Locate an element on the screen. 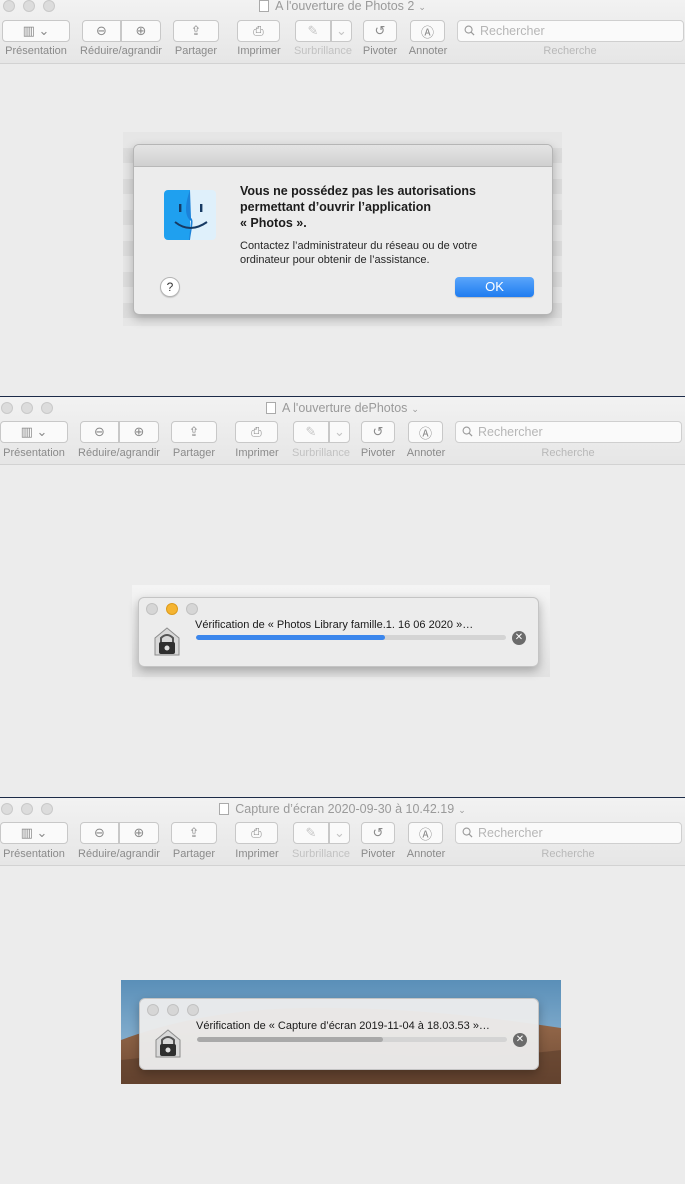  help-button: ? is located at coordinates (170, 287).